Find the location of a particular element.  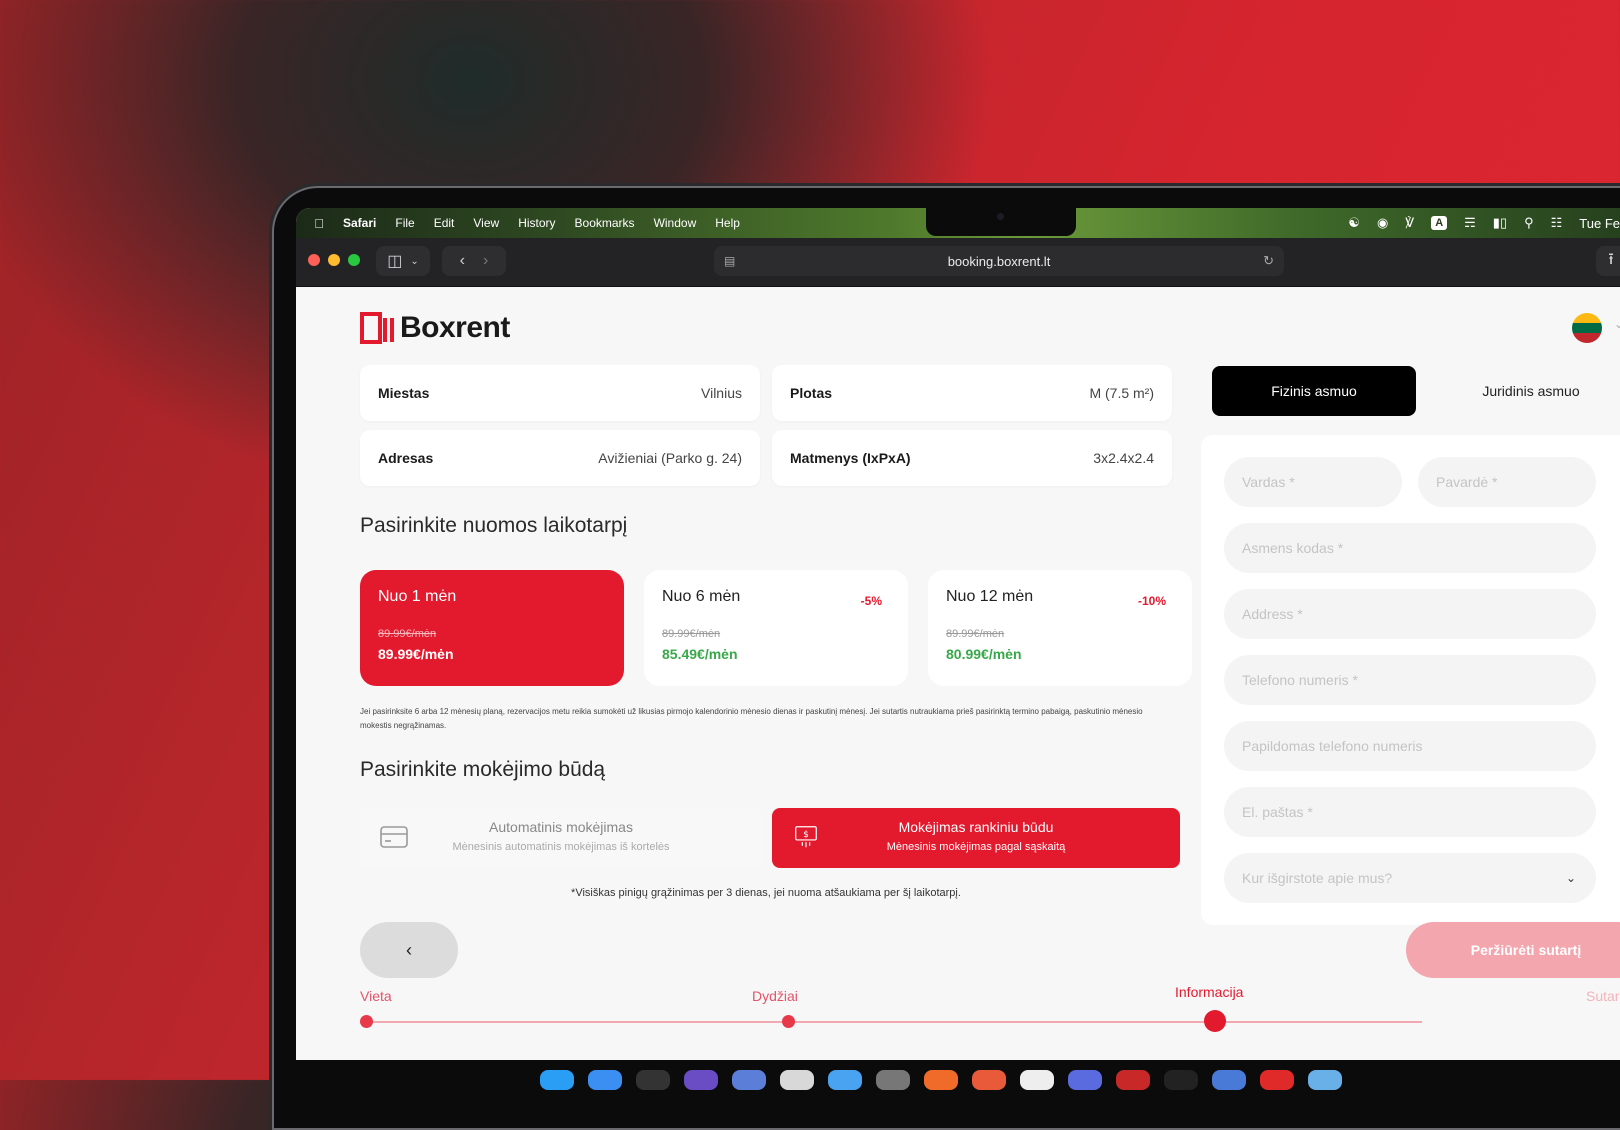

reload-icon: ↻ is located at coordinates (1268, 261).